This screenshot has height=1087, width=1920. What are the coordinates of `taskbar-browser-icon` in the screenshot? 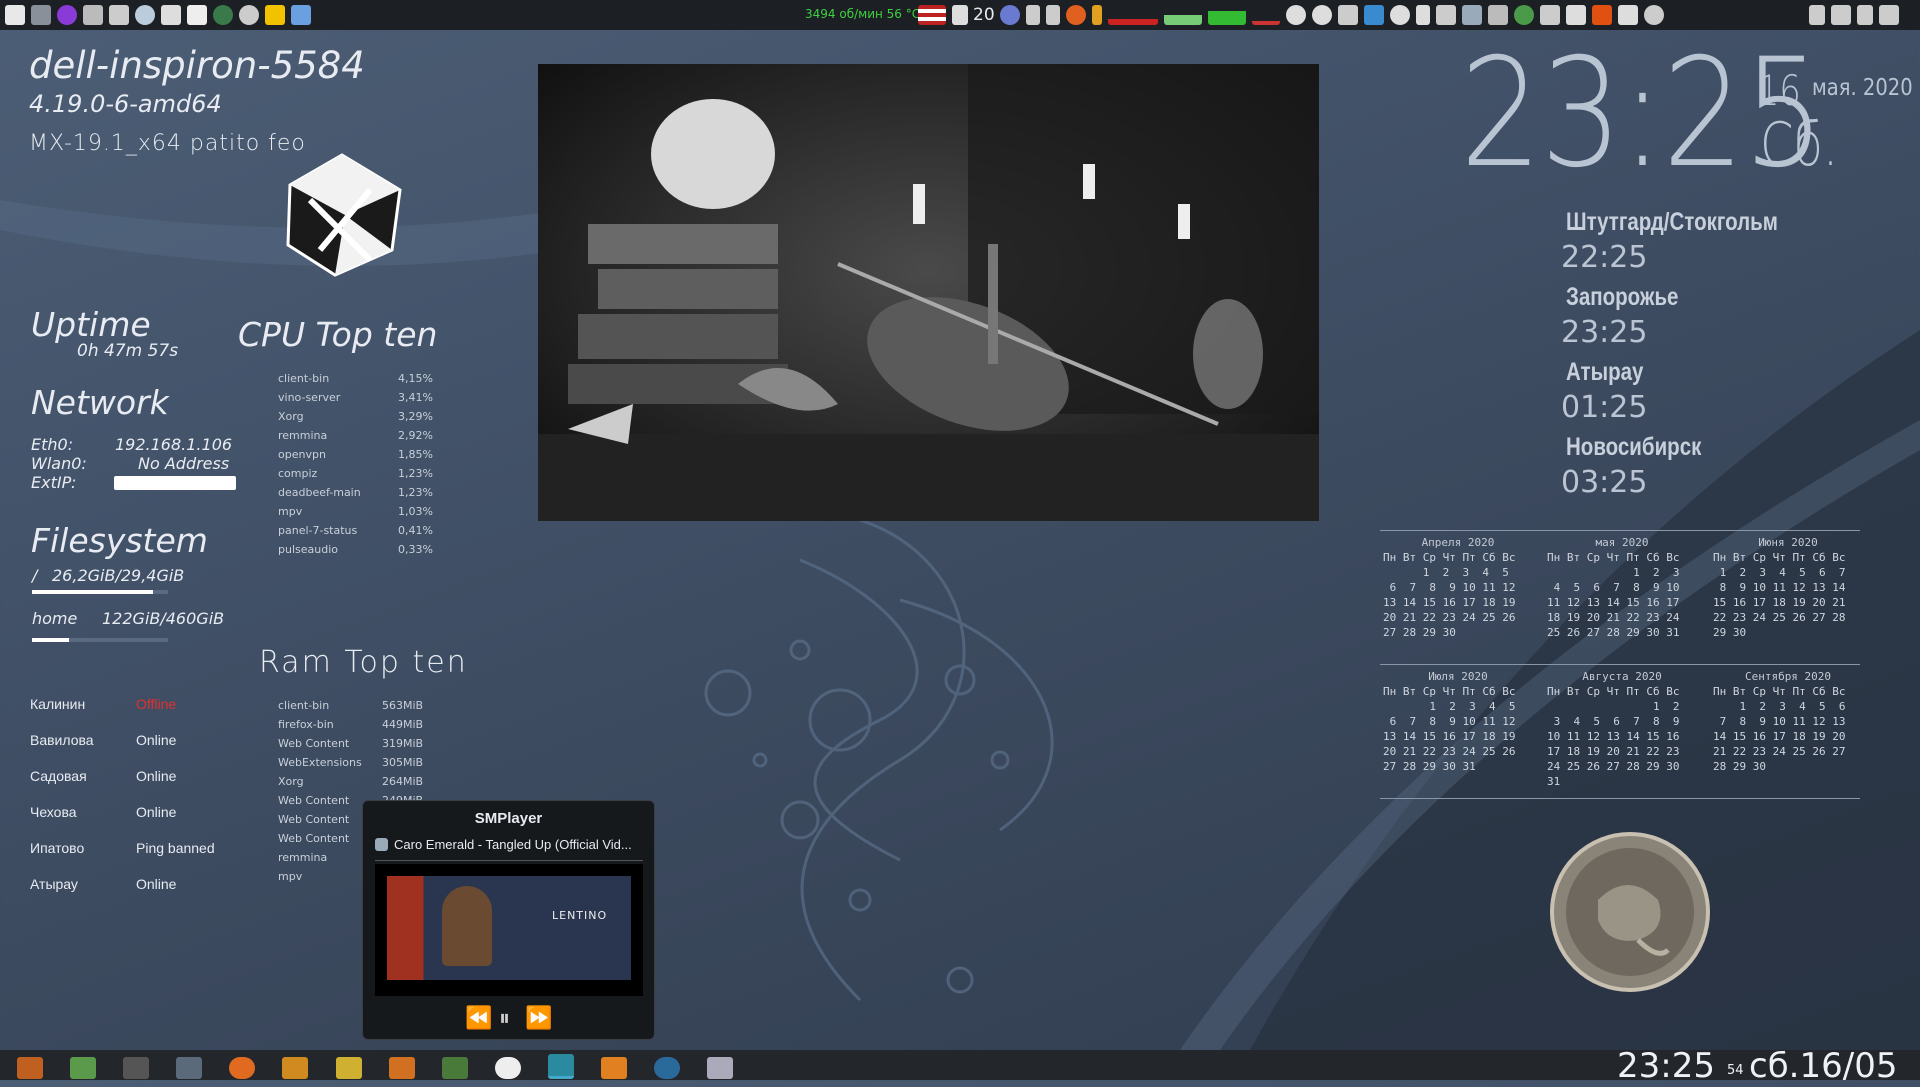 It's located at (667, 1068).